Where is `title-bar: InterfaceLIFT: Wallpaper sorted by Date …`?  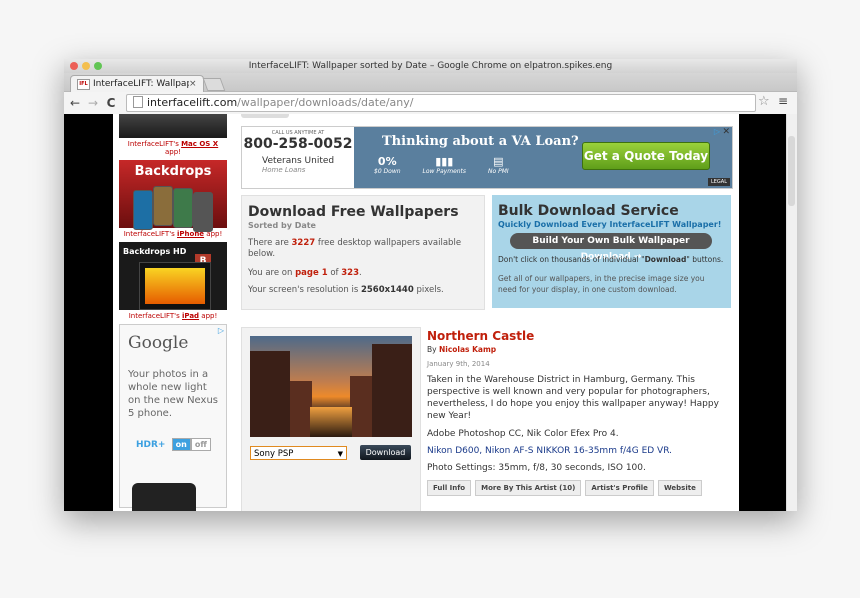 title-bar: InterfaceLIFT: Wallpaper sorted by Date … is located at coordinates (430, 66).